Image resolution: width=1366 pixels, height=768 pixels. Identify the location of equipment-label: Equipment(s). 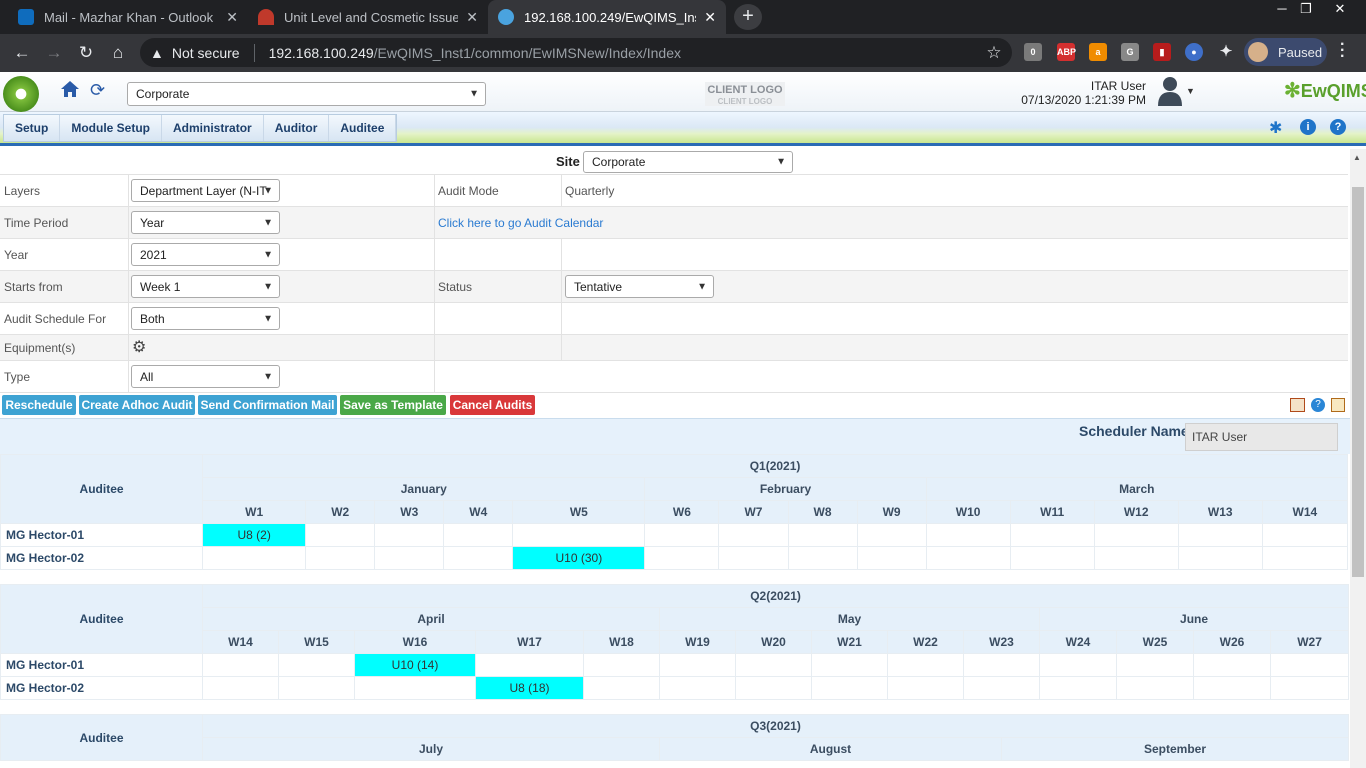
(40, 348).